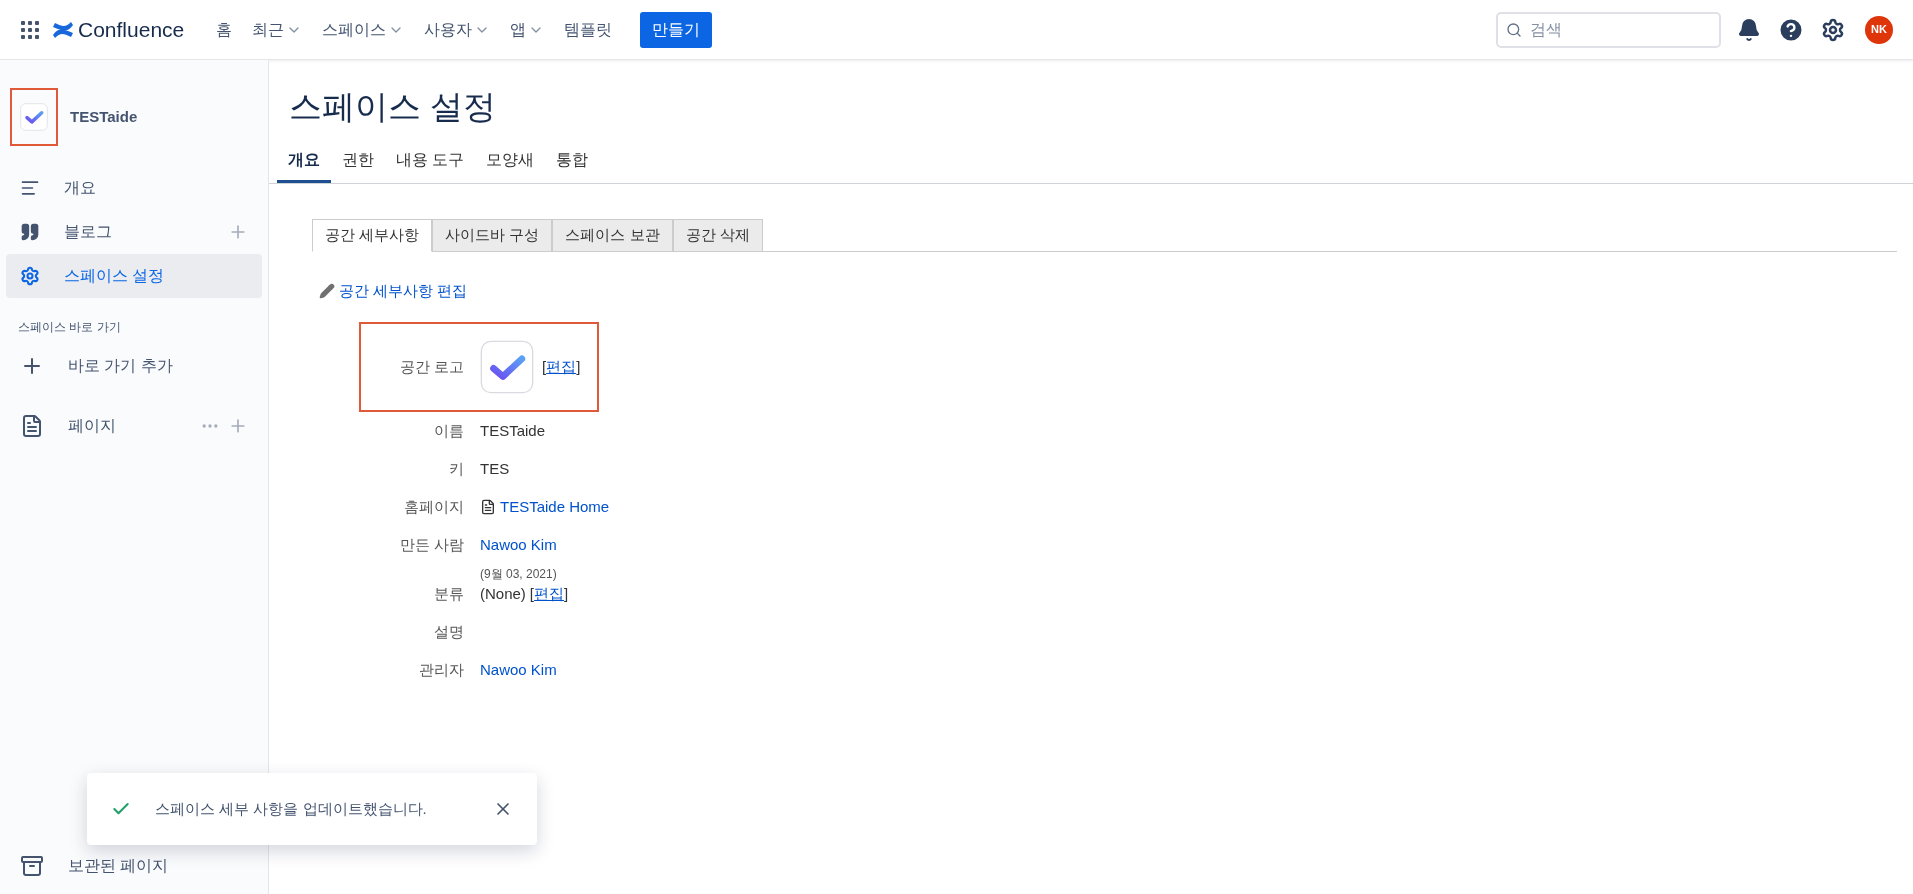 This screenshot has width=1913, height=894. What do you see at coordinates (134, 866) in the screenshot?
I see `archived-pages-item: 보관된 페이지` at bounding box center [134, 866].